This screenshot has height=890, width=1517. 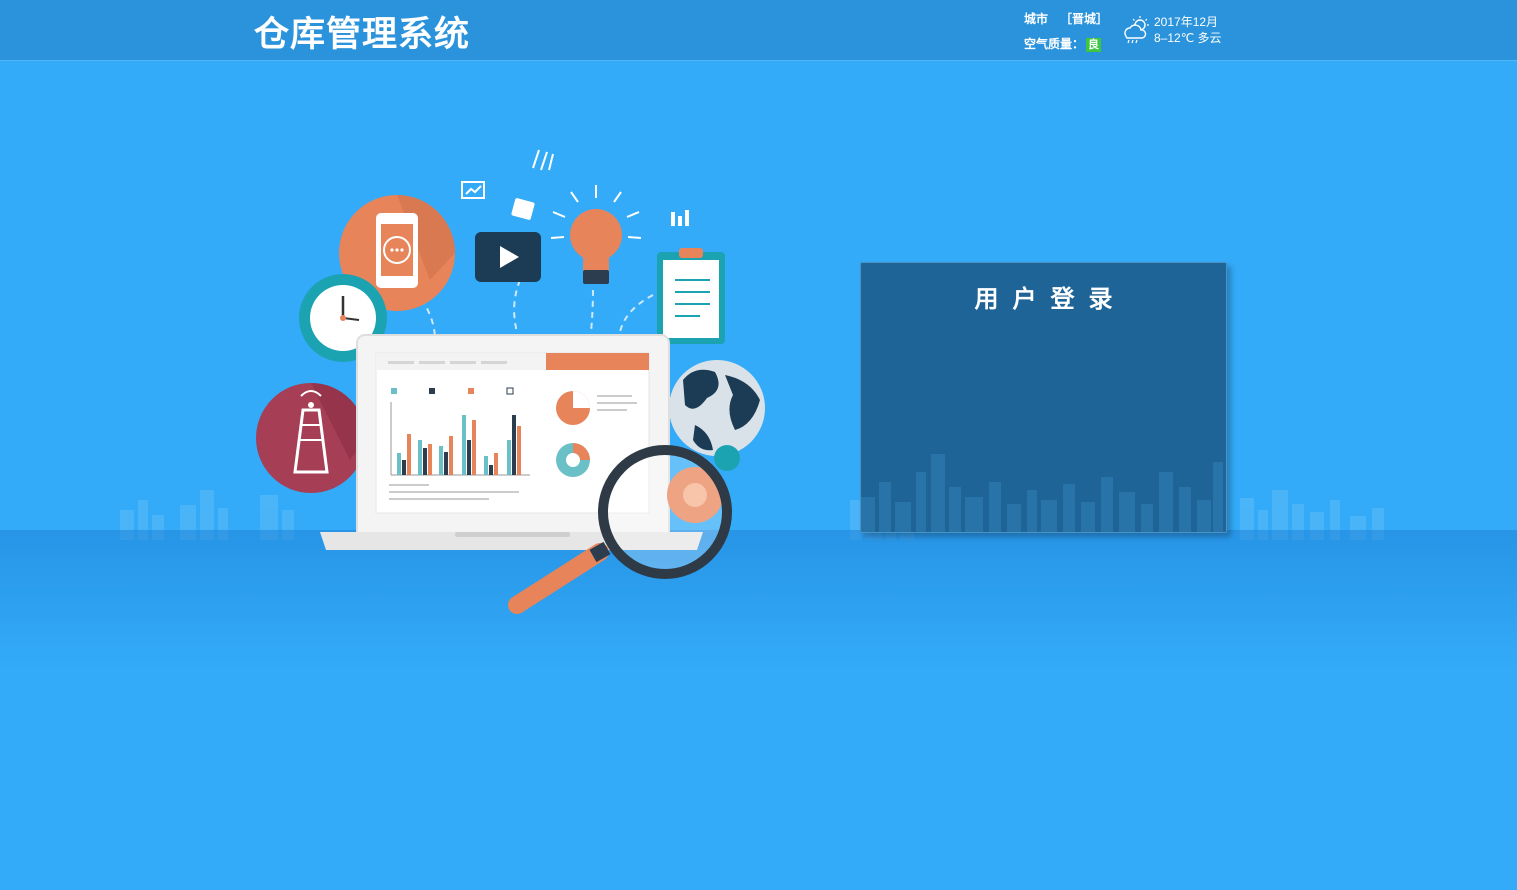 What do you see at coordinates (1188, 30) in the screenshot?
I see `weather-info: 2017年12月 8–12℃ 多云` at bounding box center [1188, 30].